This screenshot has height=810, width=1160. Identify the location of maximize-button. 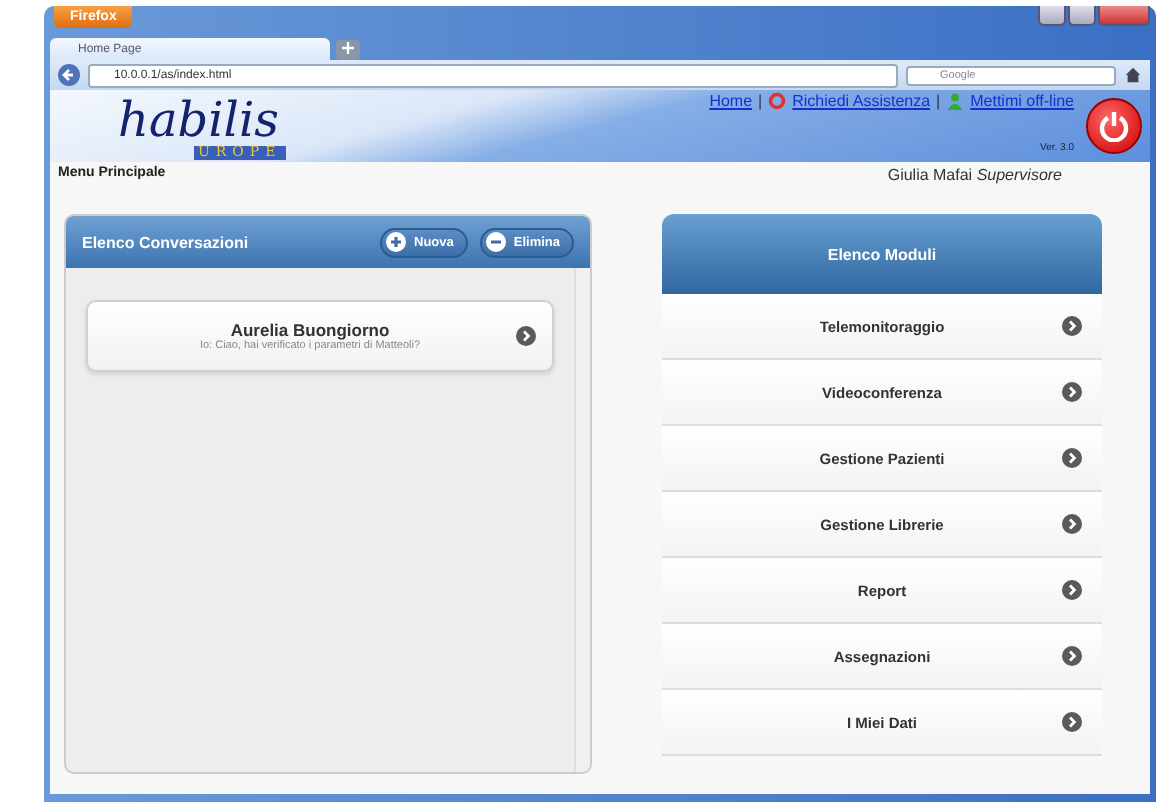
(1082, 16).